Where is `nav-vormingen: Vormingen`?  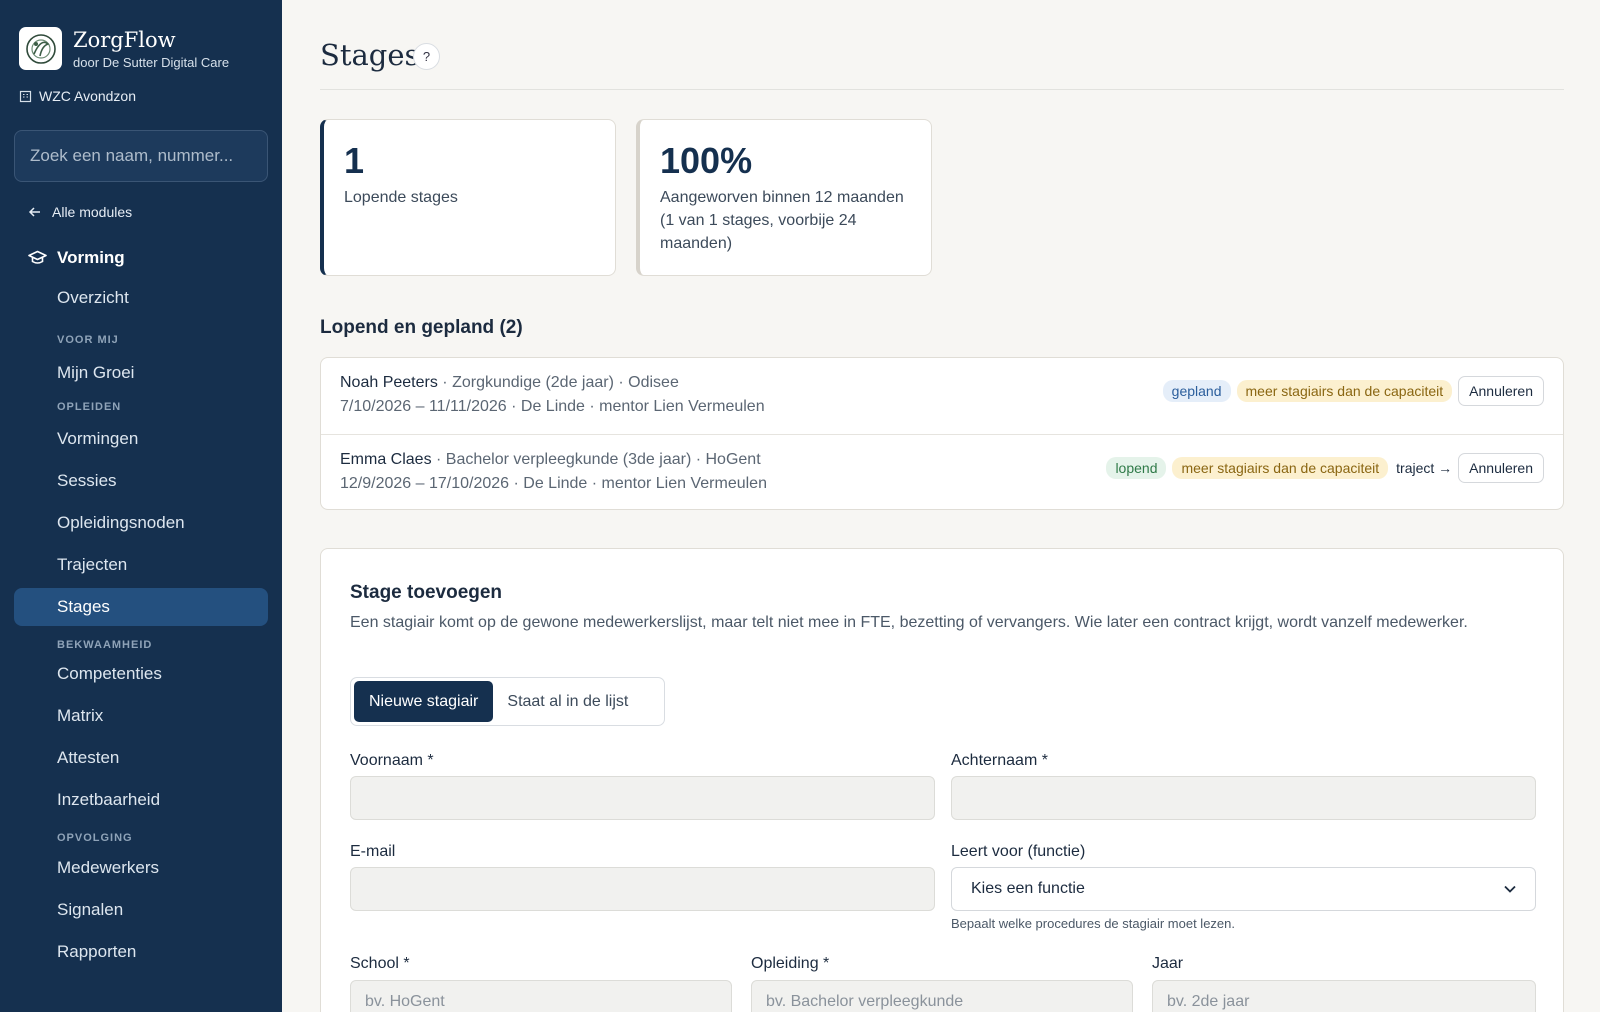 nav-vormingen: Vormingen is located at coordinates (141, 439).